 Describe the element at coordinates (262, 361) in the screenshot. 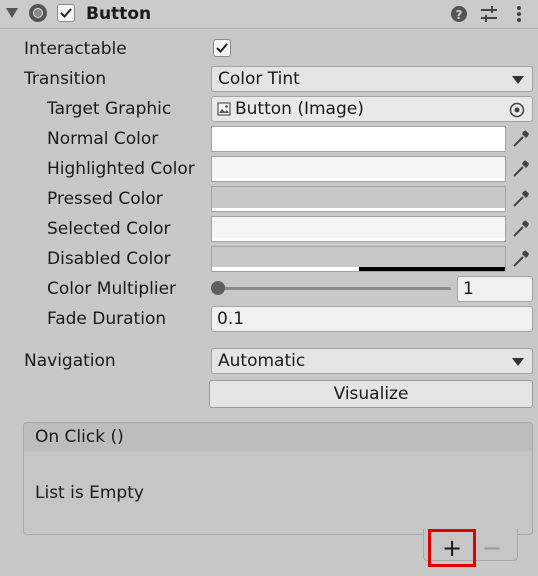

I see `navigation-value: Automatic` at that location.